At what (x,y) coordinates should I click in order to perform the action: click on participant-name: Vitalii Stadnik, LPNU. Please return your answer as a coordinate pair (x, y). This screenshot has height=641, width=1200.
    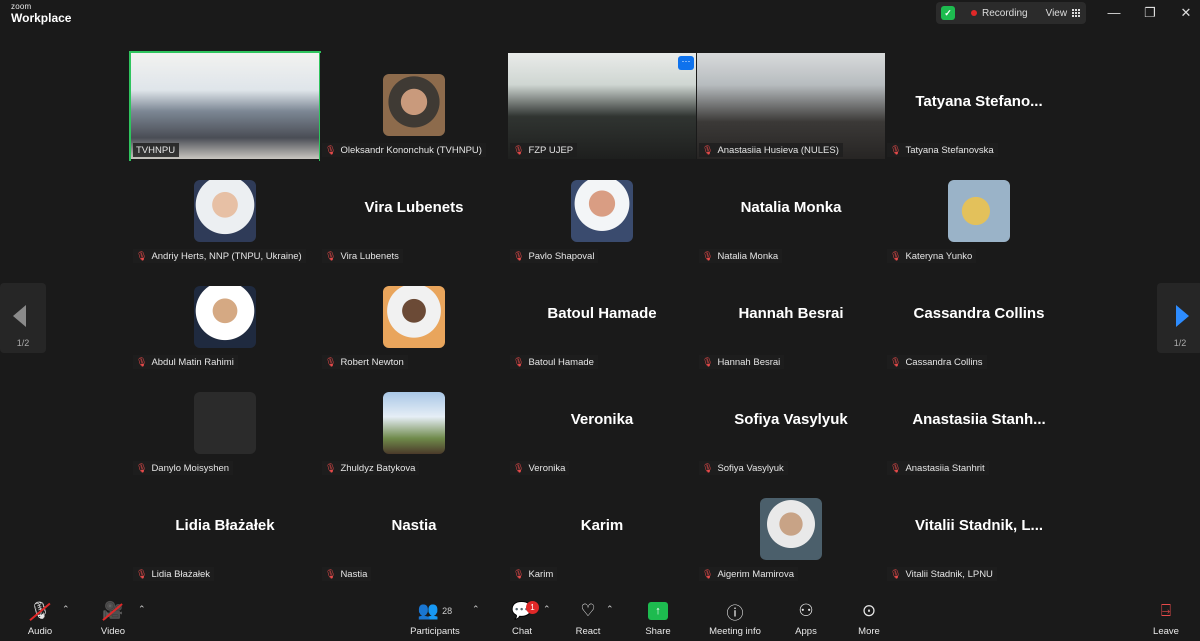
    Looking at the image, I should click on (949, 574).